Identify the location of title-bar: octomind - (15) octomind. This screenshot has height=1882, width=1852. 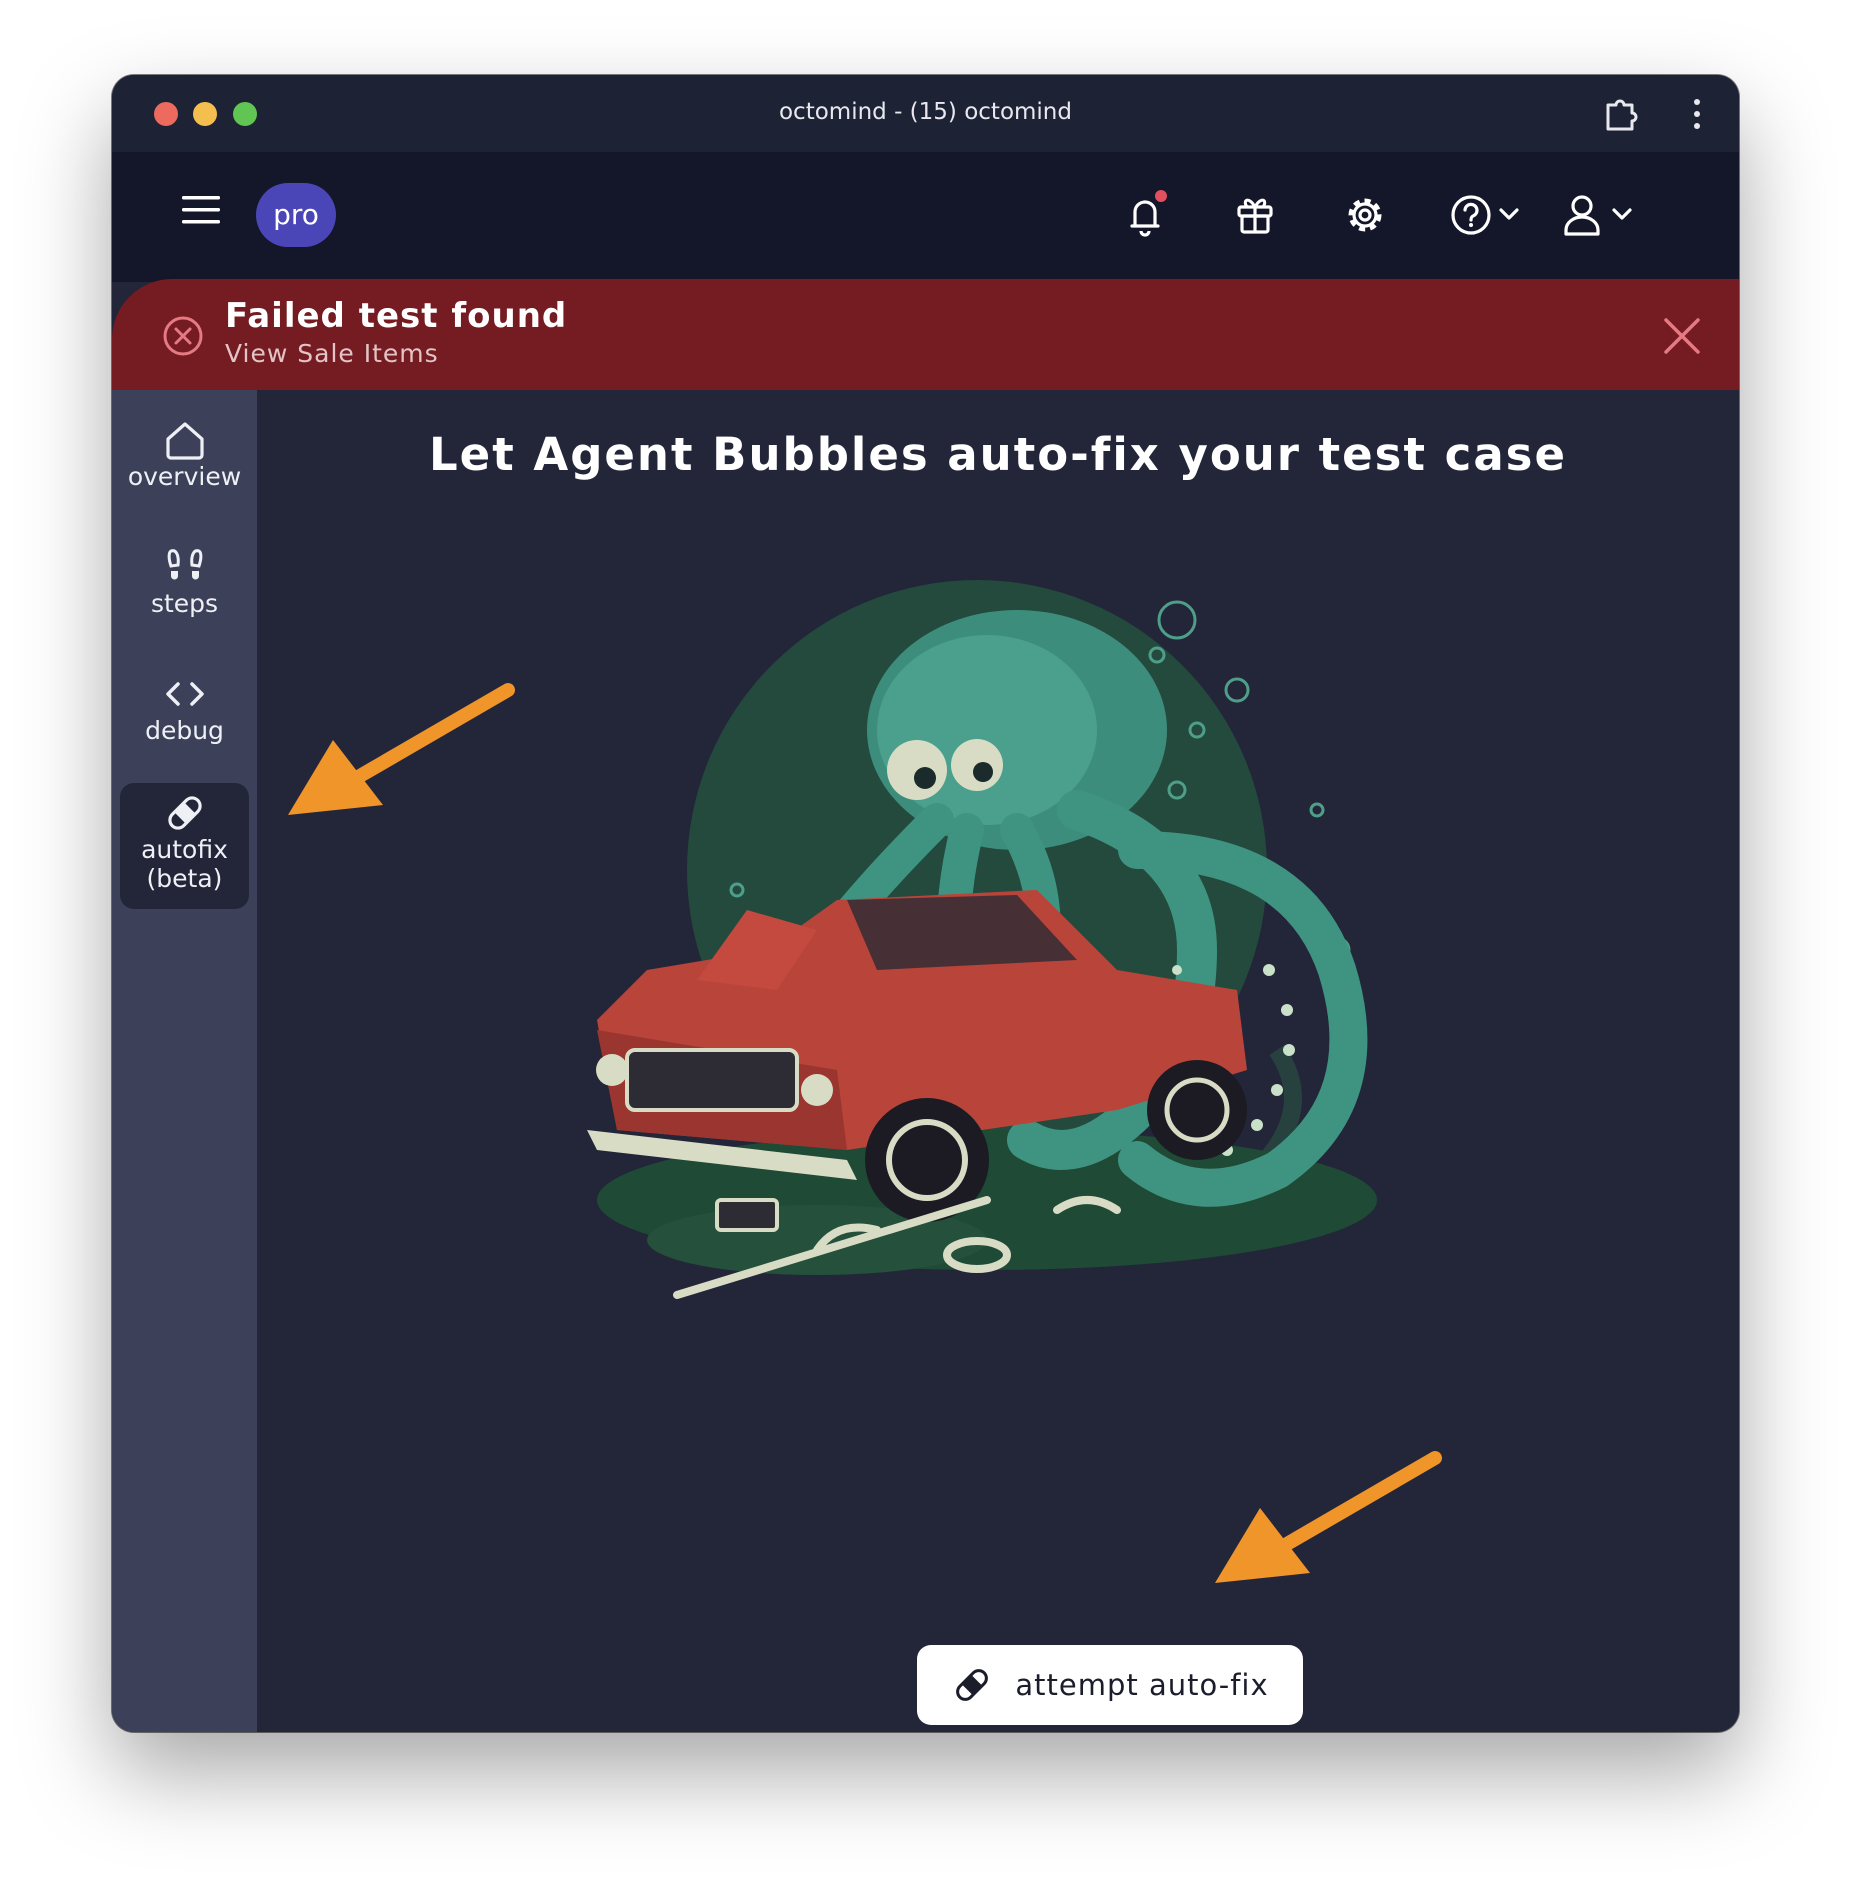
(925, 113).